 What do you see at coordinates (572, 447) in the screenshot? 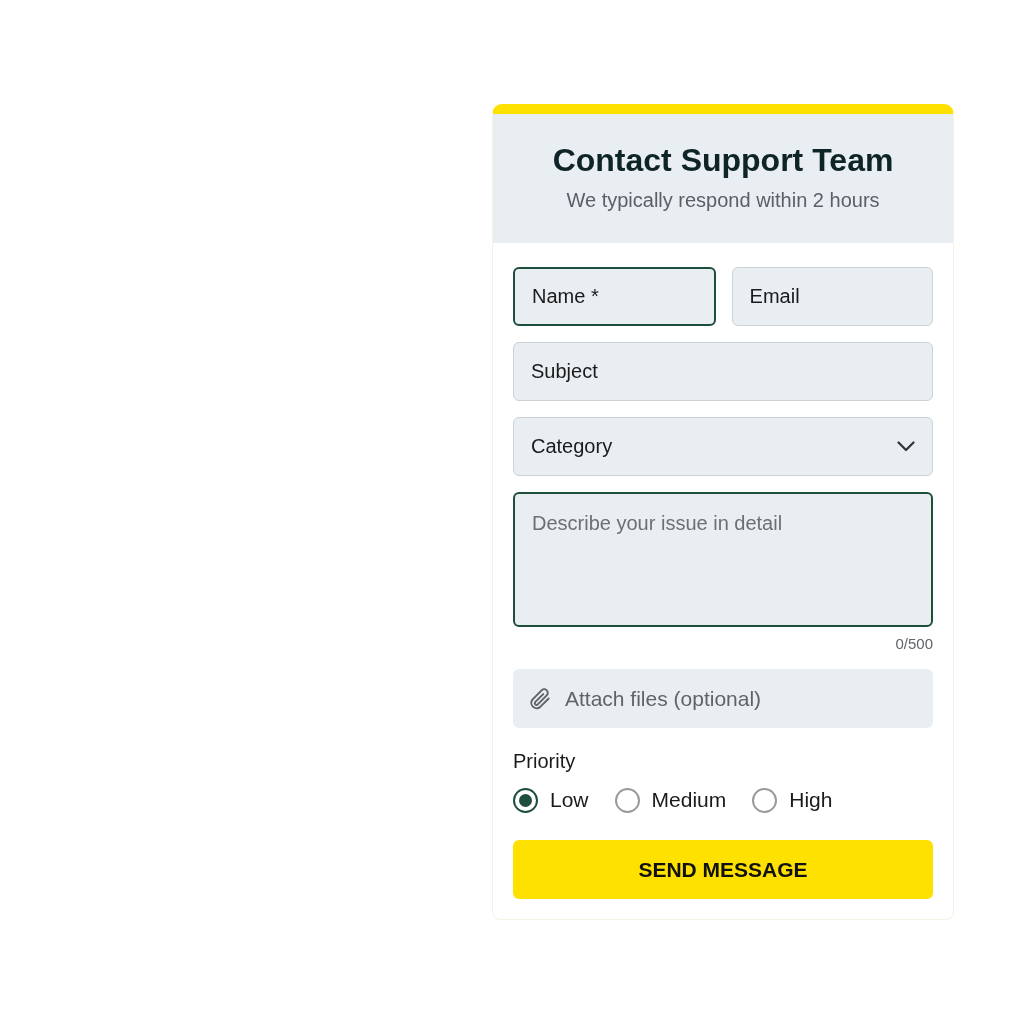
I see `dropdown-value: Category` at bounding box center [572, 447].